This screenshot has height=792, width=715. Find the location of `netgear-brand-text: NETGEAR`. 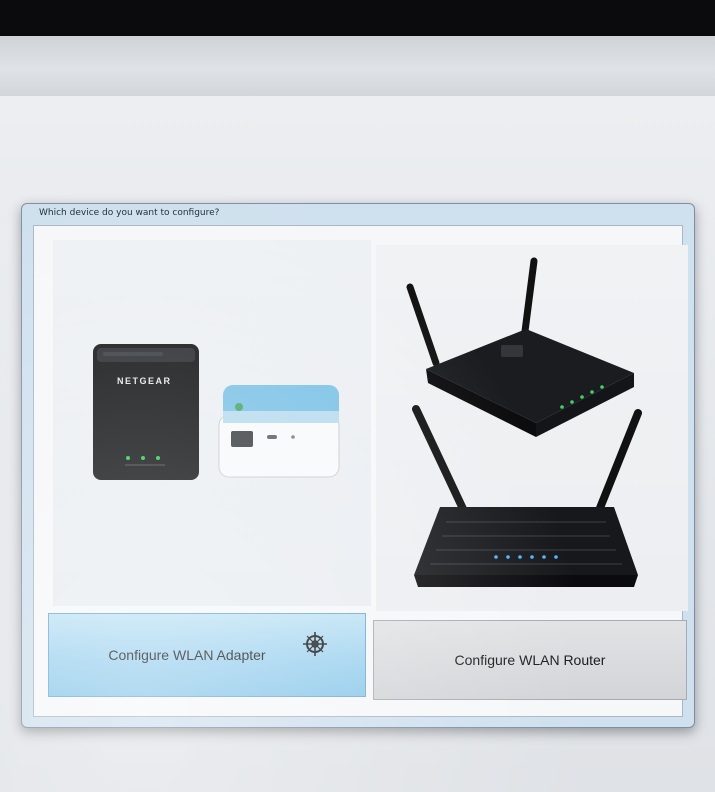

netgear-brand-text: NETGEAR is located at coordinates (144, 381).